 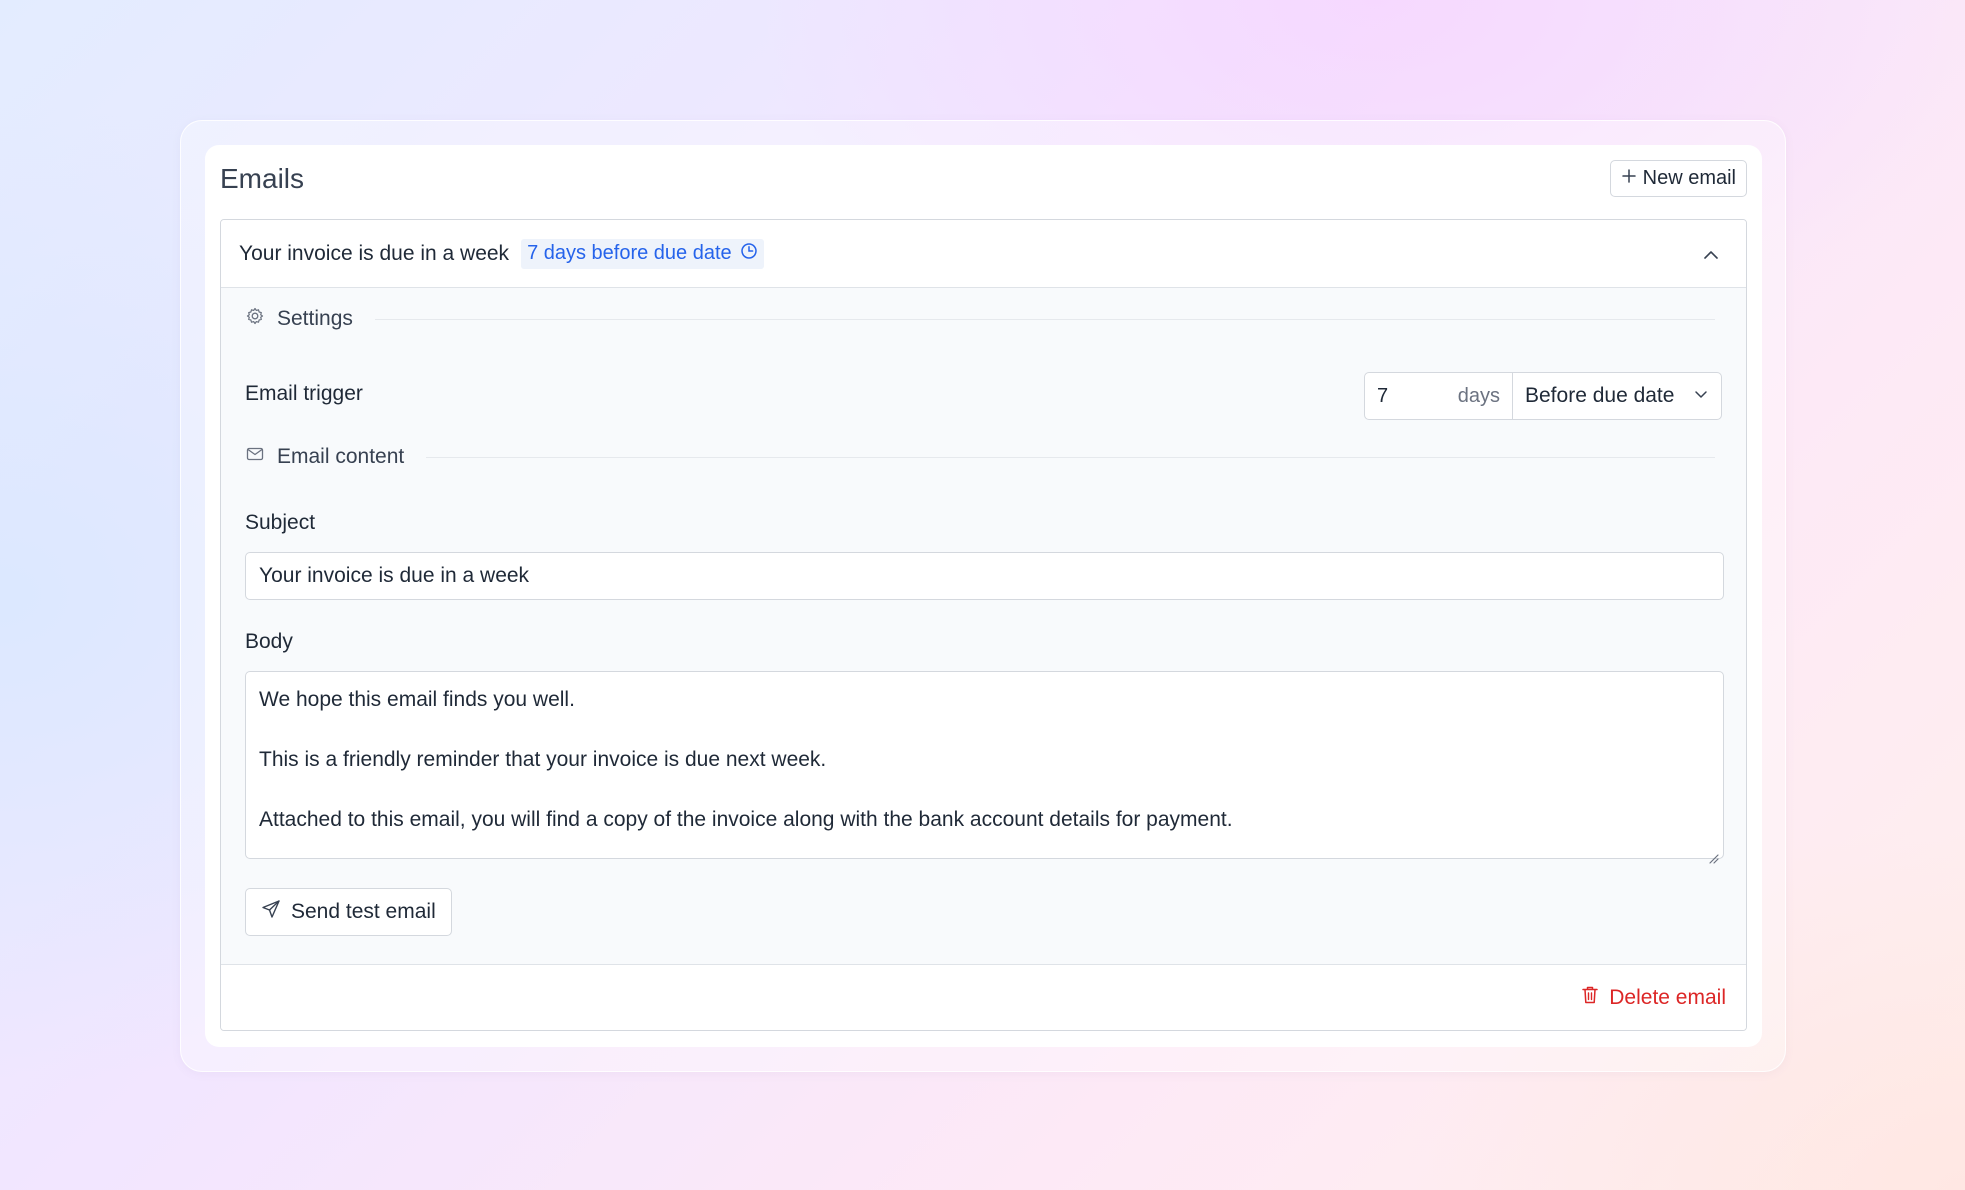 What do you see at coordinates (394, 575) in the screenshot?
I see `subject-value: Your invoice is due in a week` at bounding box center [394, 575].